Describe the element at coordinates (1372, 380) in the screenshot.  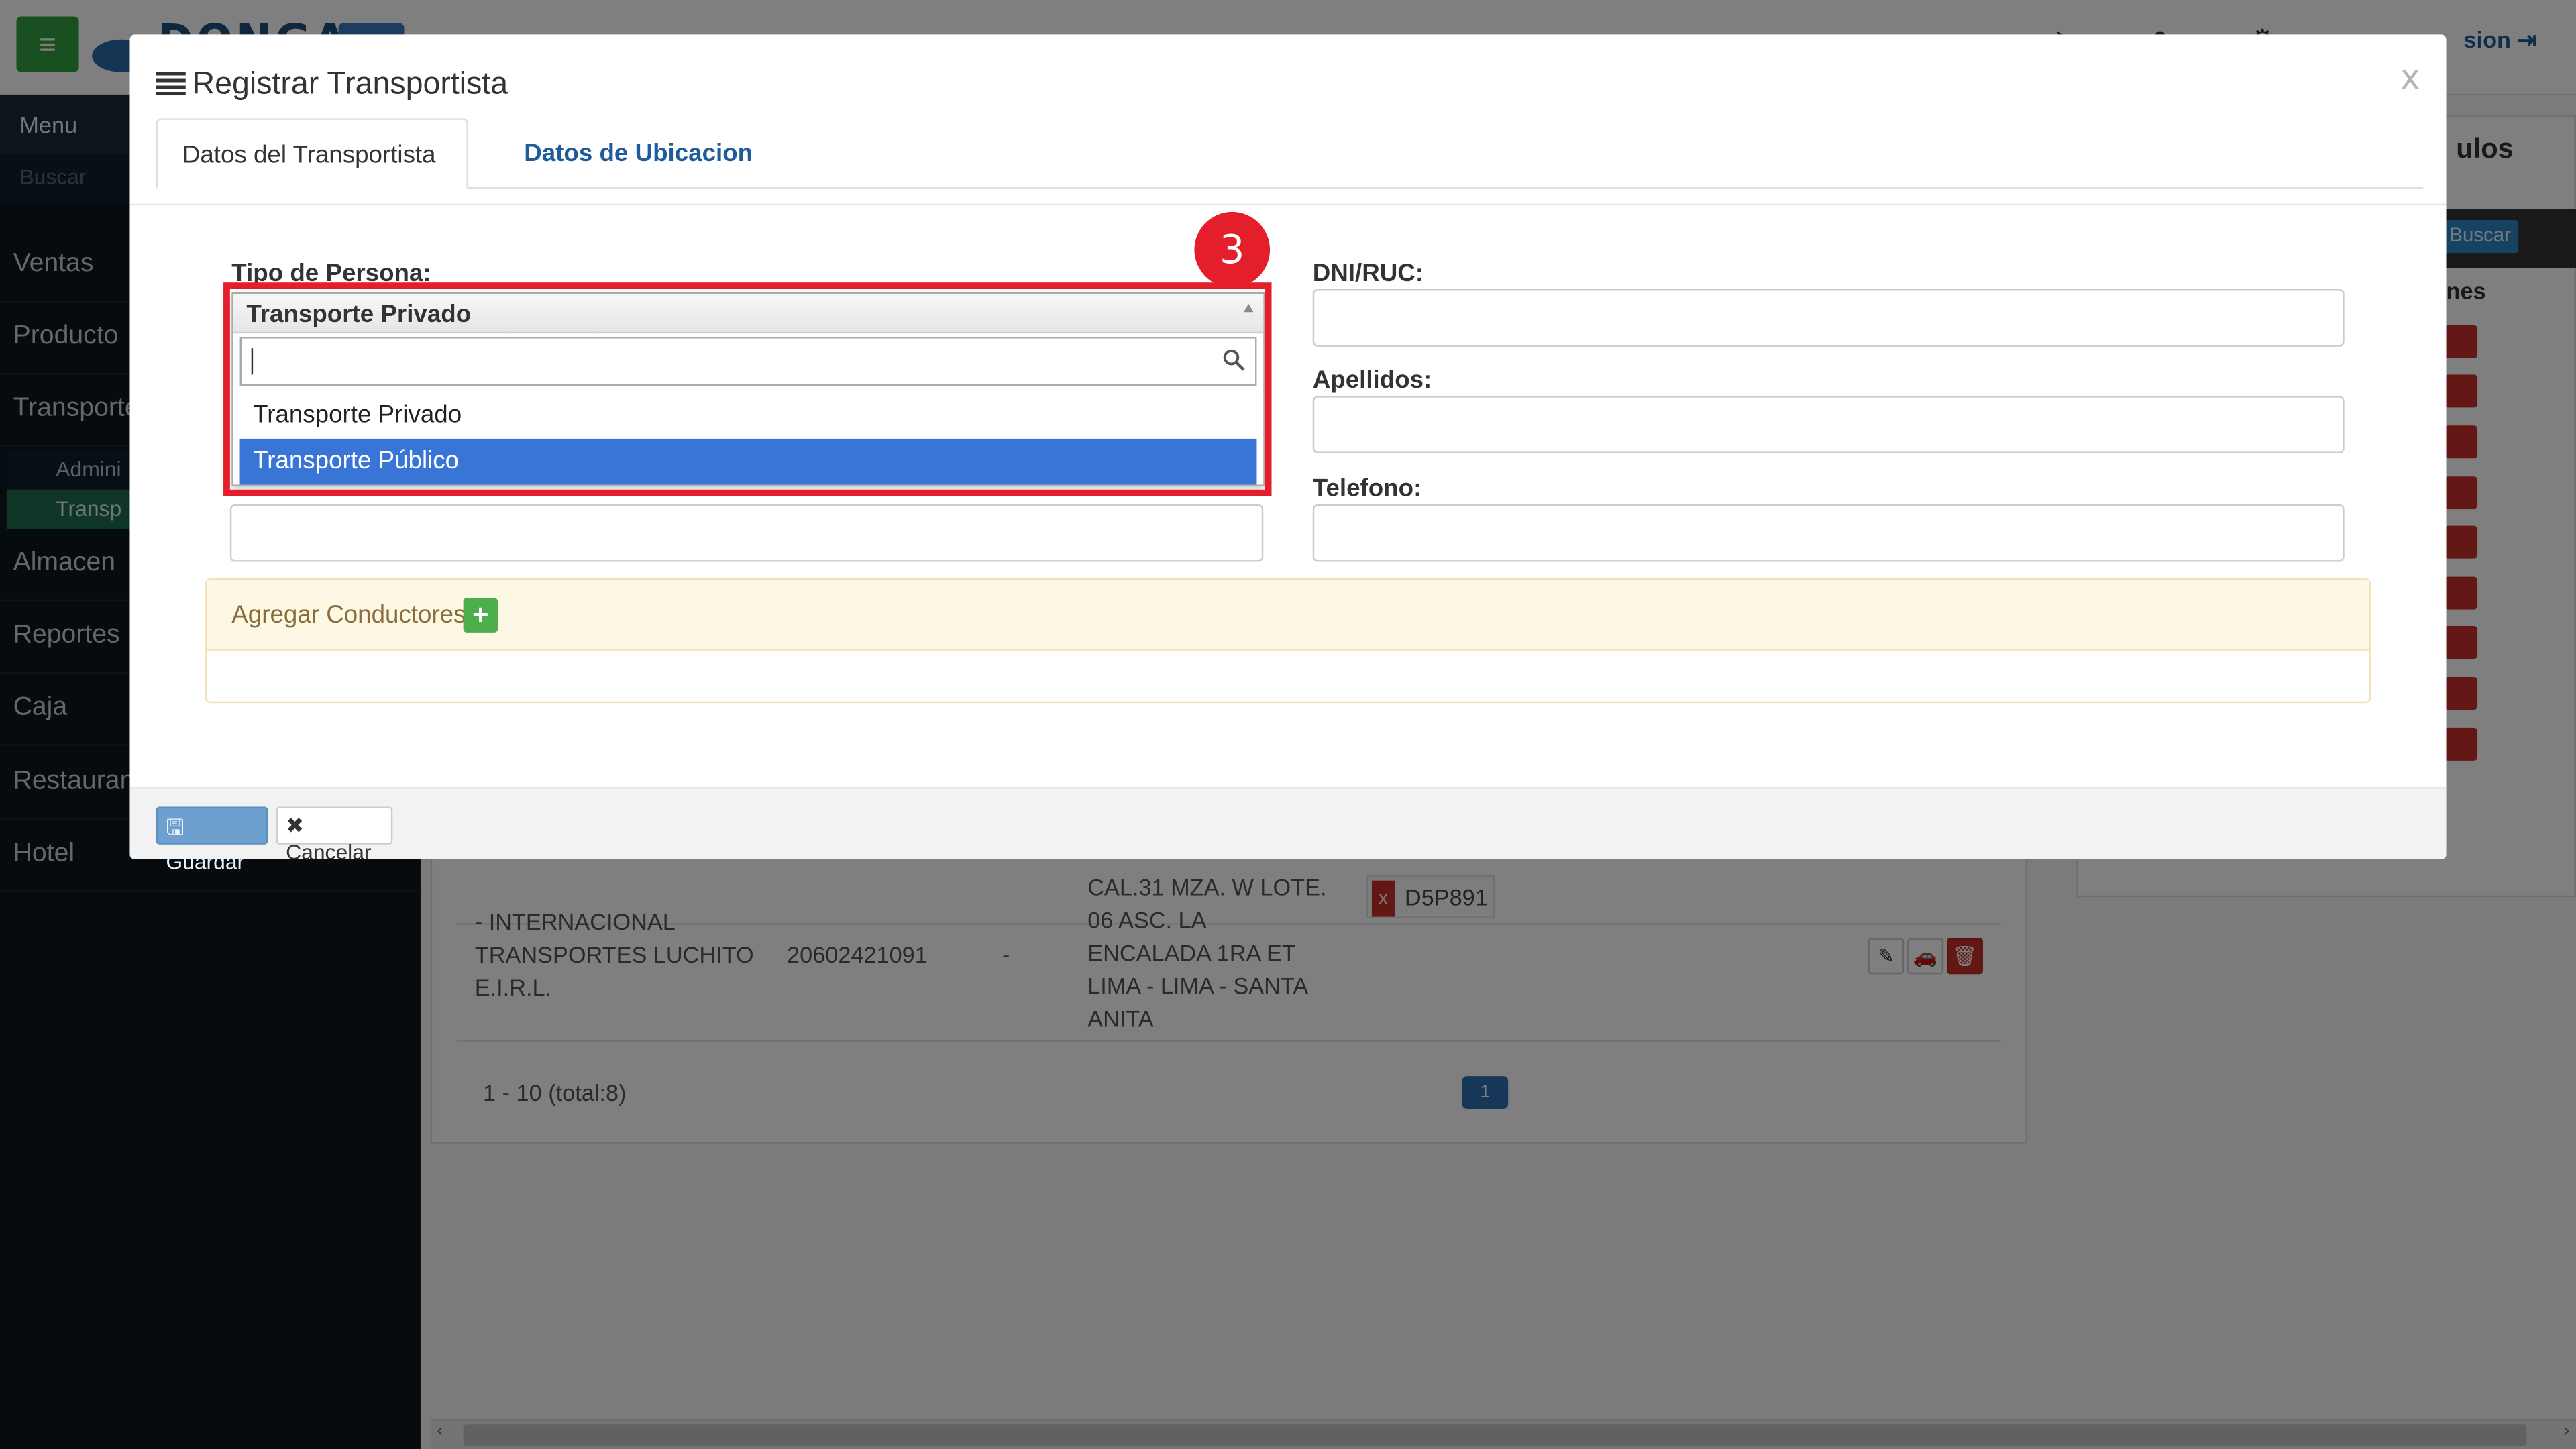
I see `apellidos-label: Apellidos:` at that location.